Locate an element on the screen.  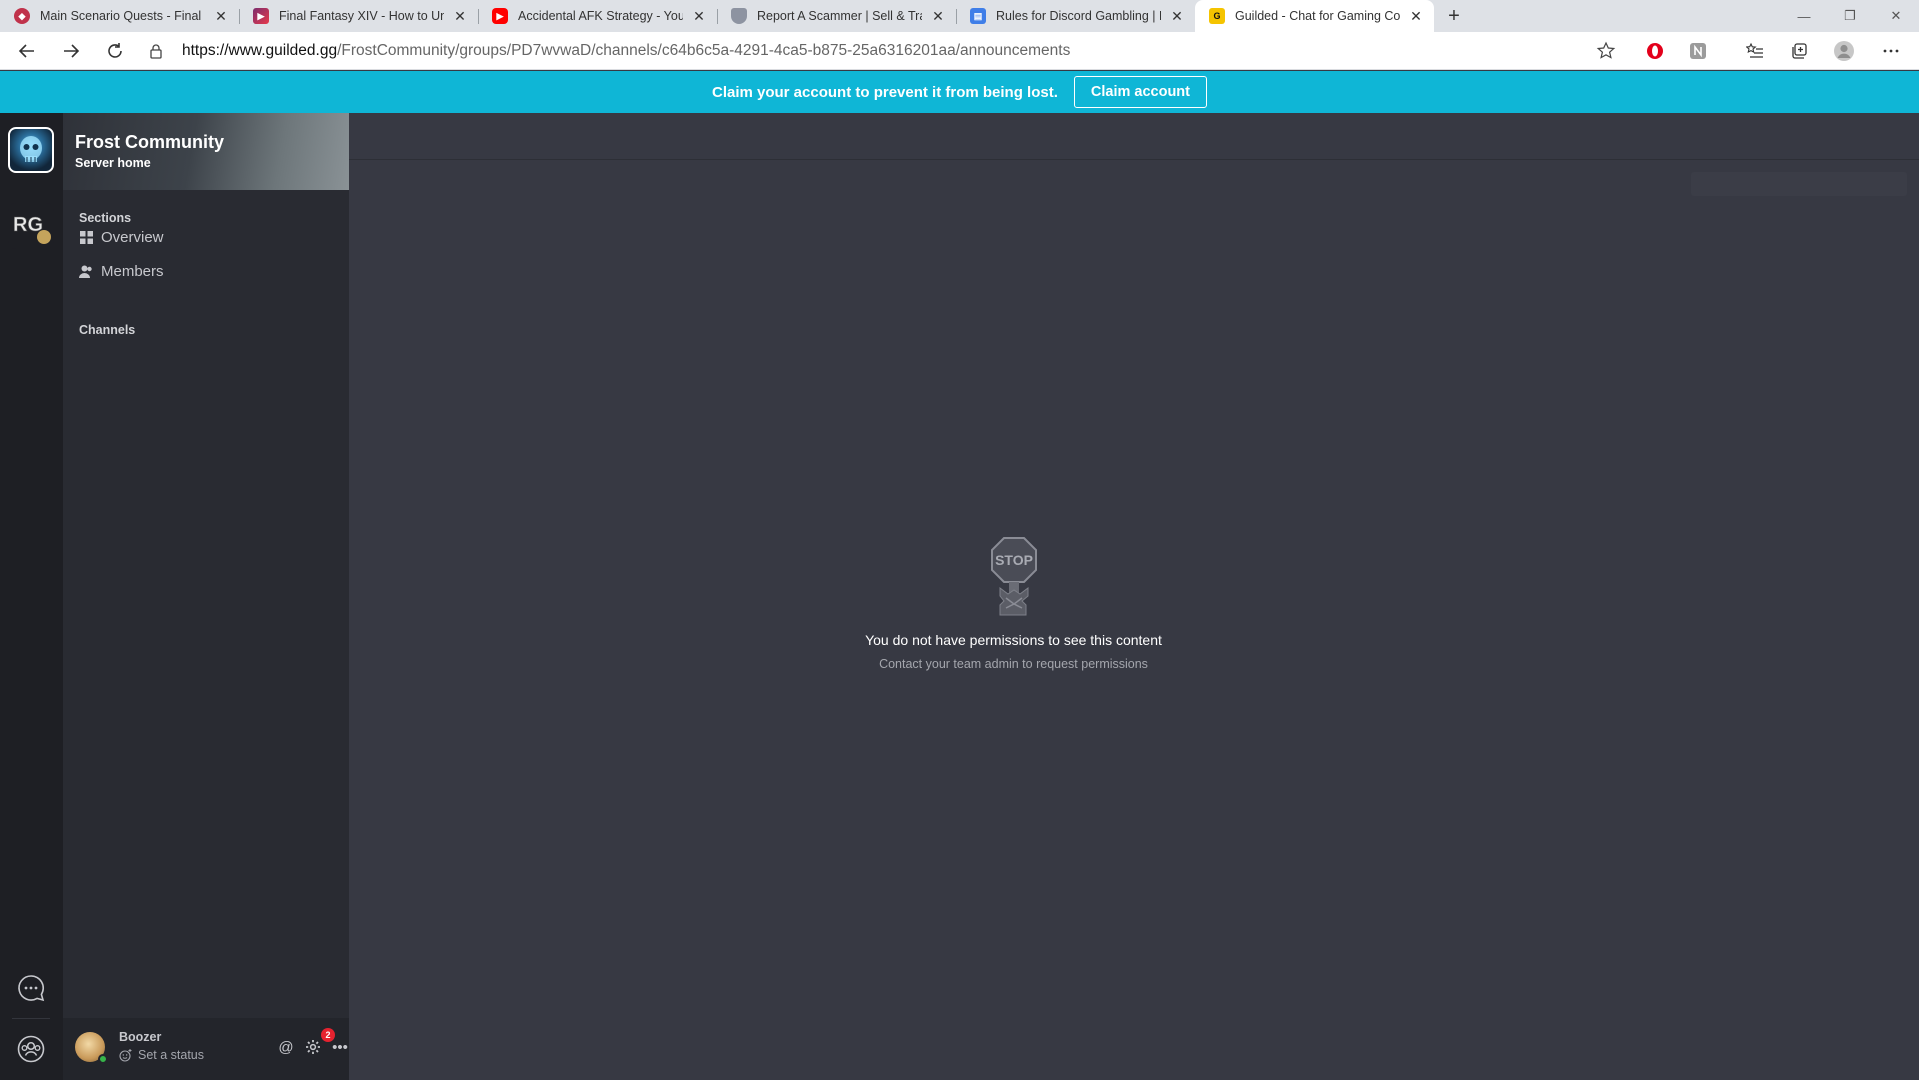
profile-icon is located at coordinates (1844, 51).